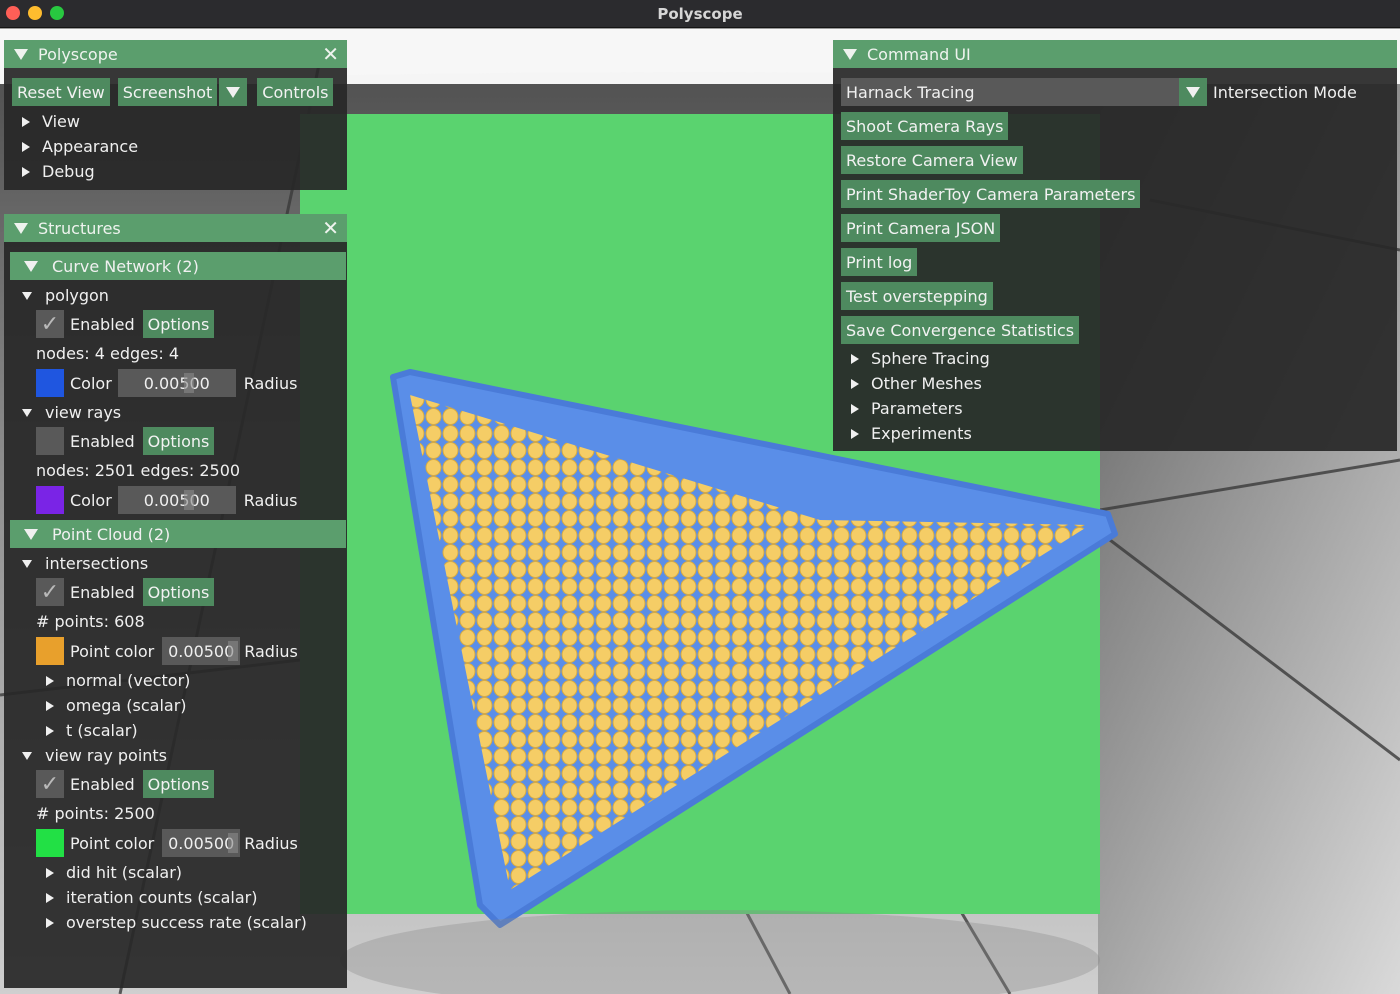 This screenshot has width=1400, height=994. Describe the element at coordinates (61, 92) in the screenshot. I see `reset-view-button: Reset View` at that location.